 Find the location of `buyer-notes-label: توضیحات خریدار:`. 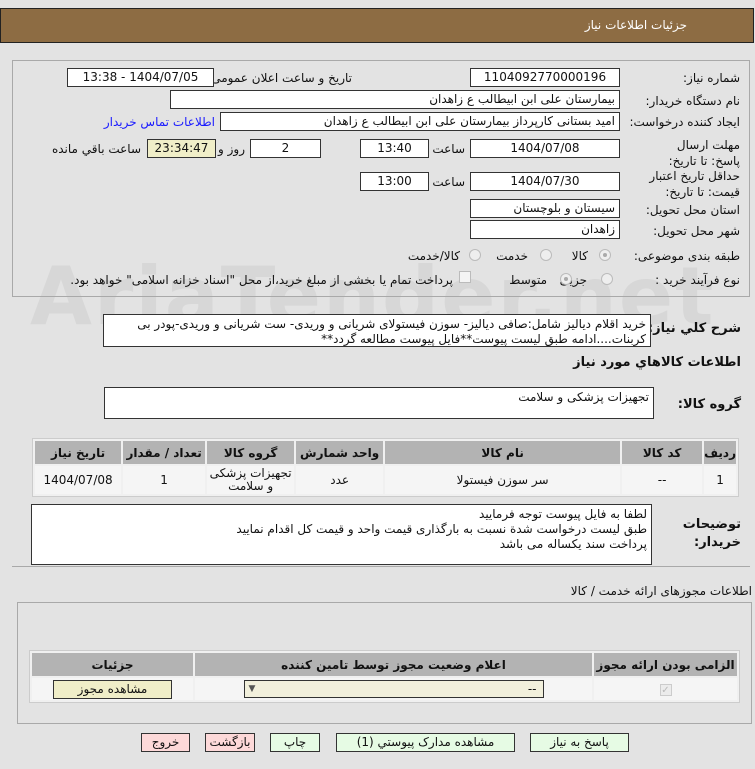

buyer-notes-label: توضیحات خریدار: is located at coordinates (711, 533).